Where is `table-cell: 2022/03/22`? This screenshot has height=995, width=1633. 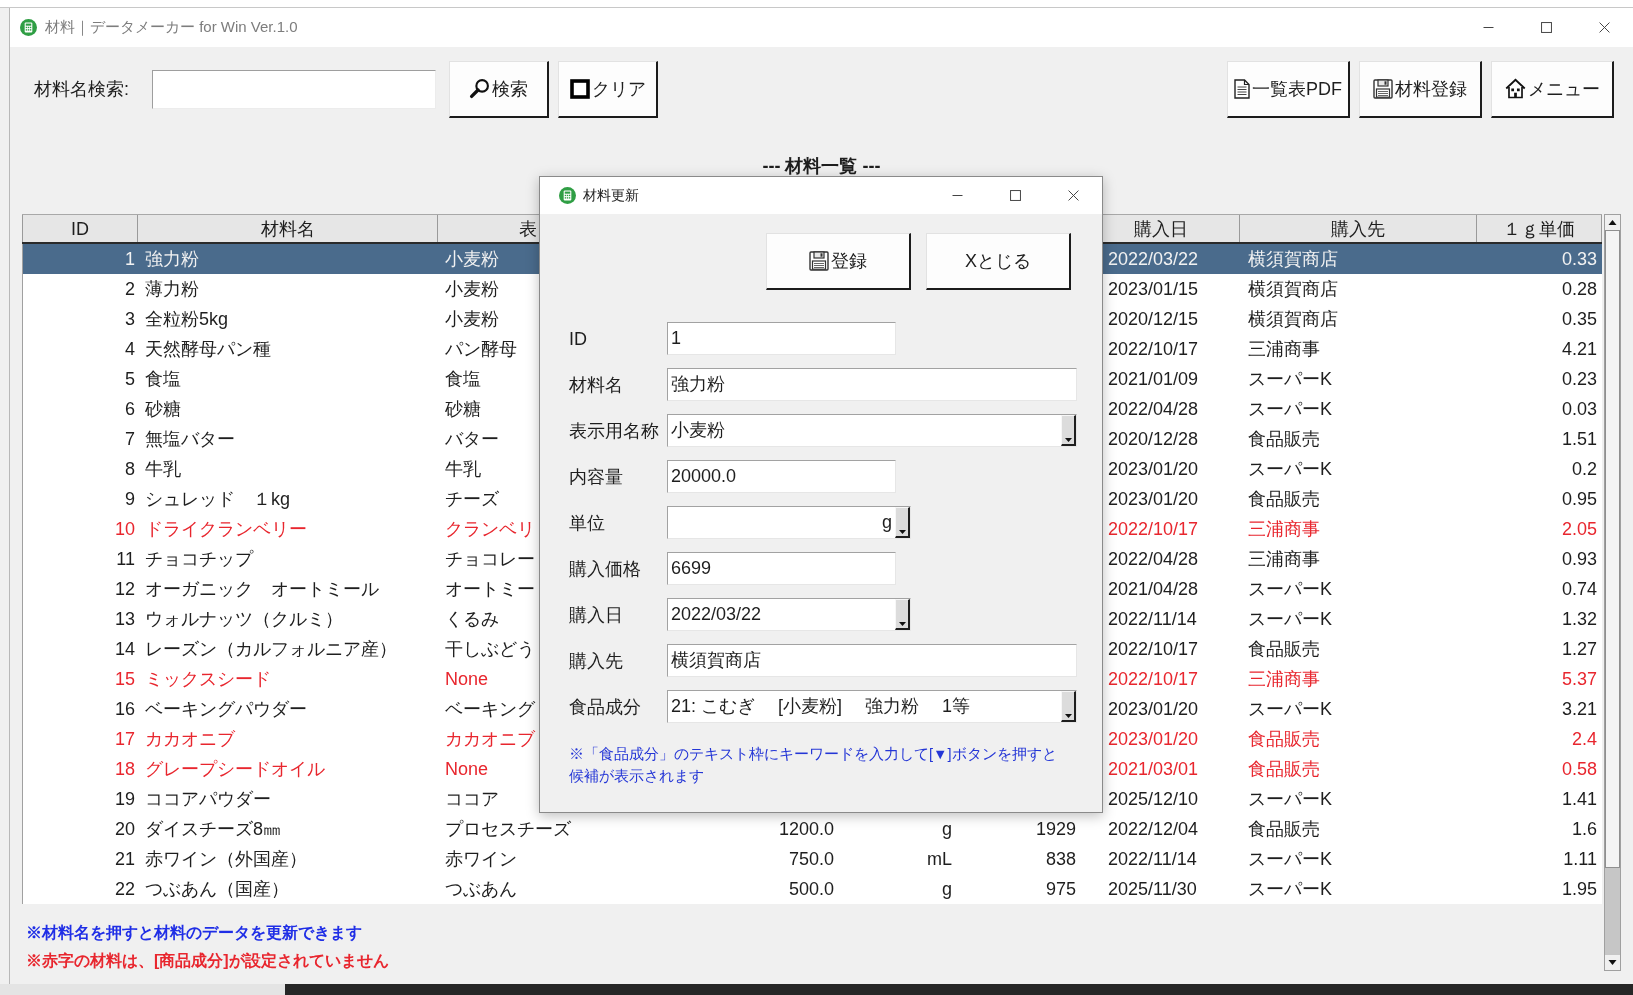
table-cell: 2022/03/22 is located at coordinates (1153, 259).